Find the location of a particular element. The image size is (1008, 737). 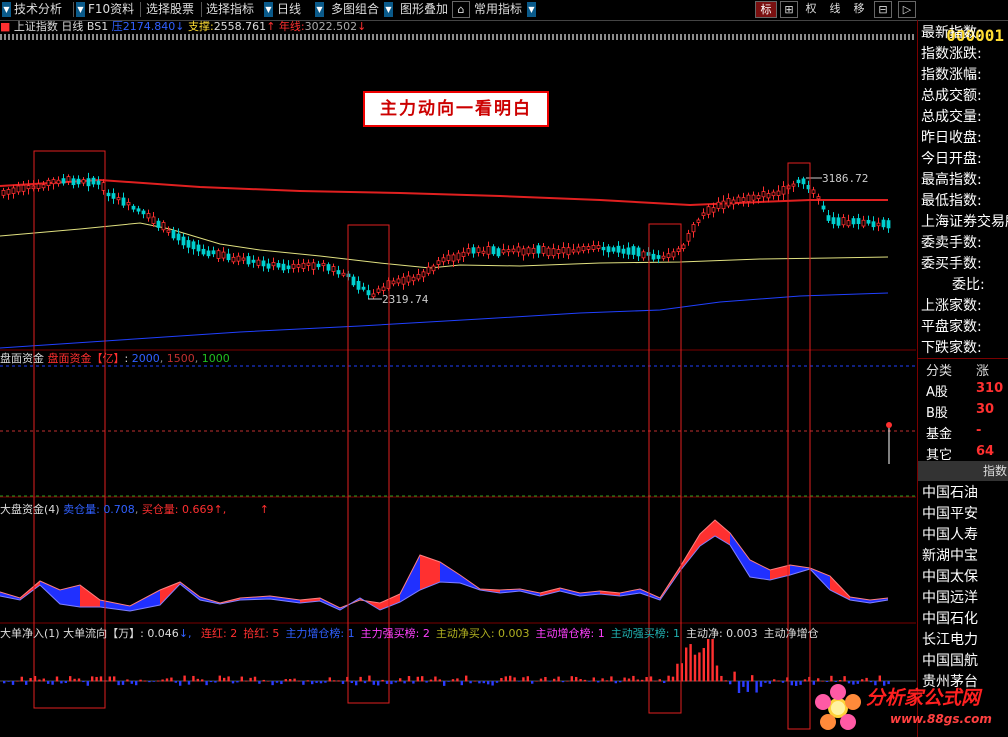

stock-list-item: 中国石化 is located at coordinates (950, 618).